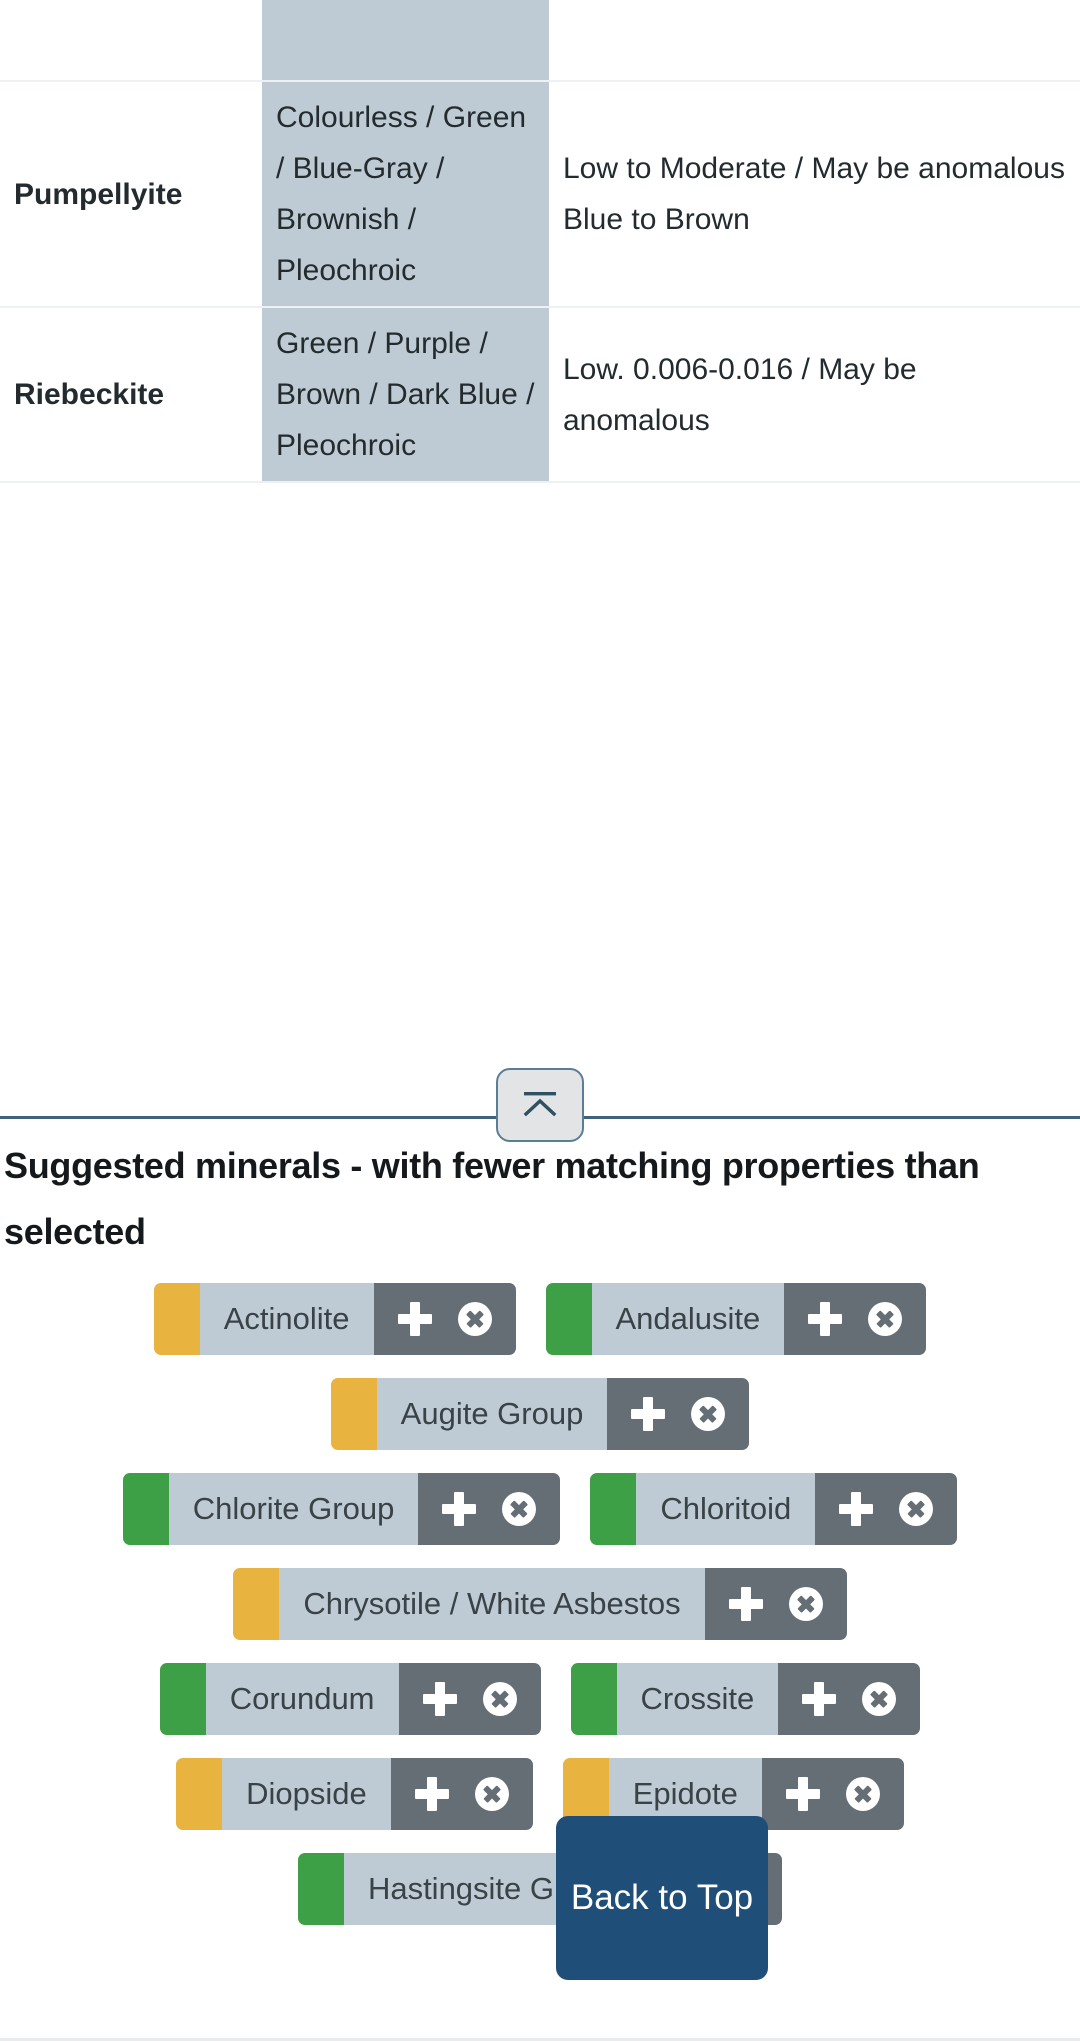 Image resolution: width=1080 pixels, height=2043 pixels. I want to click on cell-colour: Pleochroic, so click(405, 41).